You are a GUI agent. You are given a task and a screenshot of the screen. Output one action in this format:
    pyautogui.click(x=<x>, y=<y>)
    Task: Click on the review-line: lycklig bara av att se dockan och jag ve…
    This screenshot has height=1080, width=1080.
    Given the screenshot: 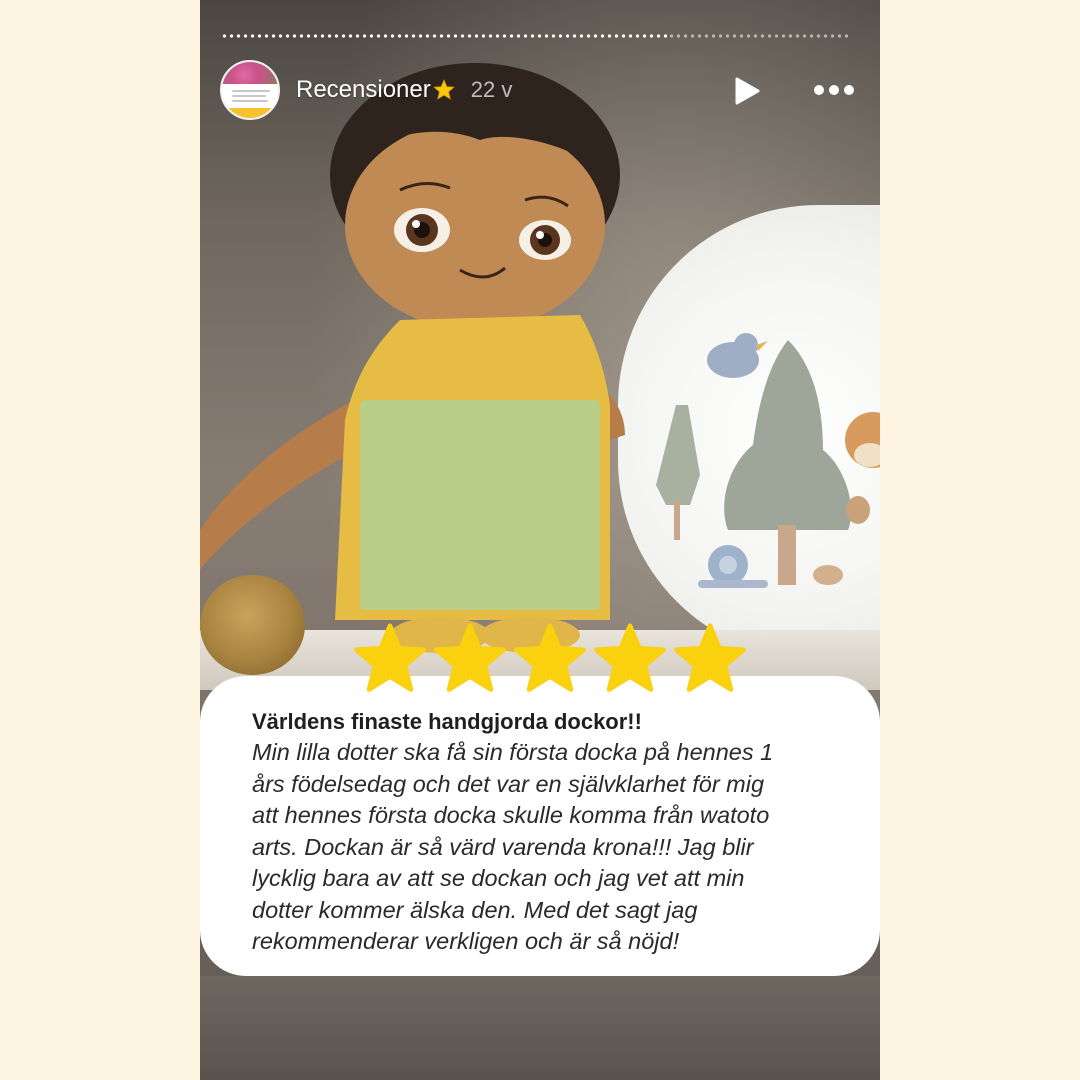 What is the action you would take?
    pyautogui.click(x=498, y=878)
    